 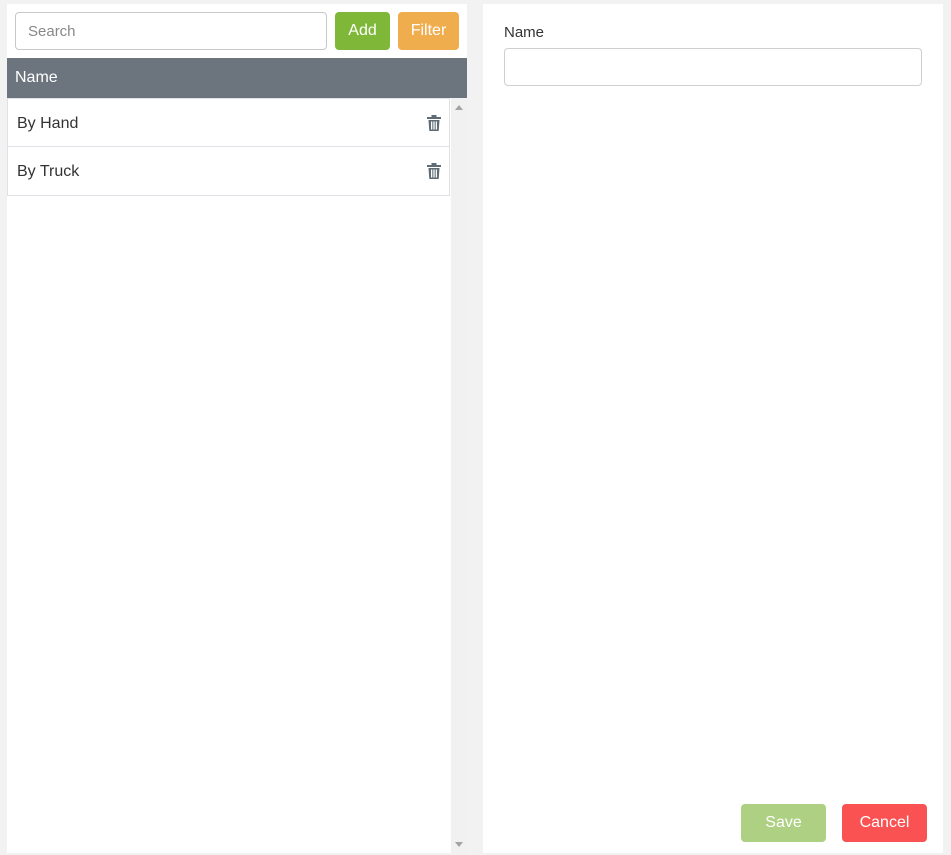 What do you see at coordinates (783, 823) in the screenshot?
I see `save-button: Save` at bounding box center [783, 823].